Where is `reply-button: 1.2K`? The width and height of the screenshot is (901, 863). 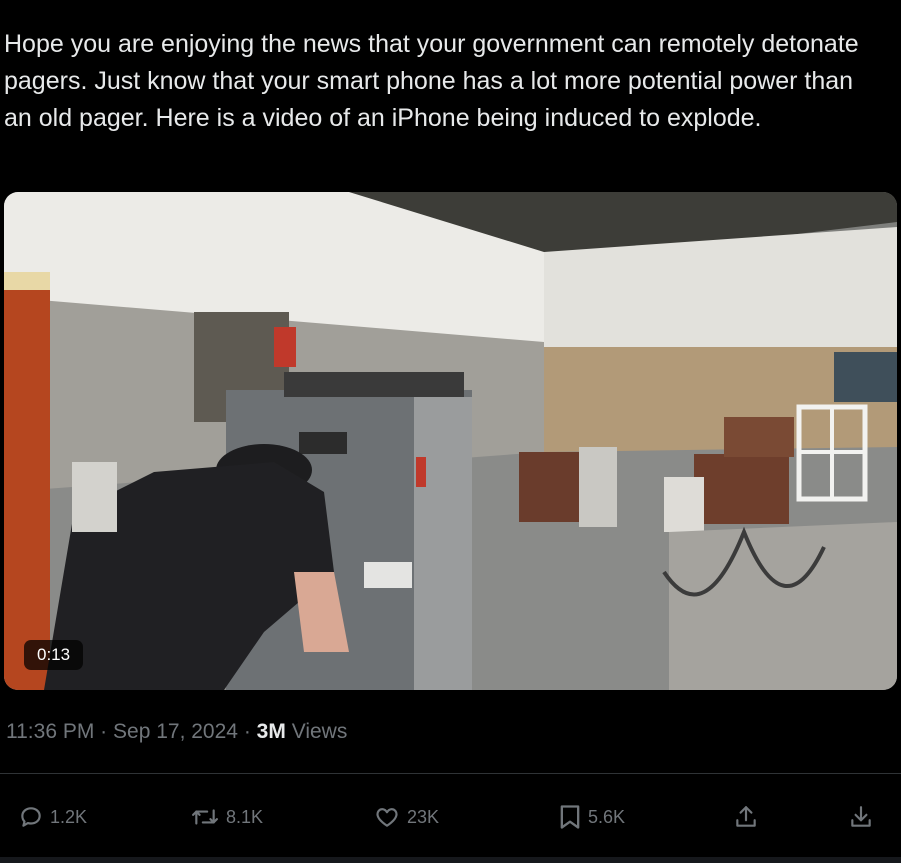 reply-button: 1.2K is located at coordinates (52, 817).